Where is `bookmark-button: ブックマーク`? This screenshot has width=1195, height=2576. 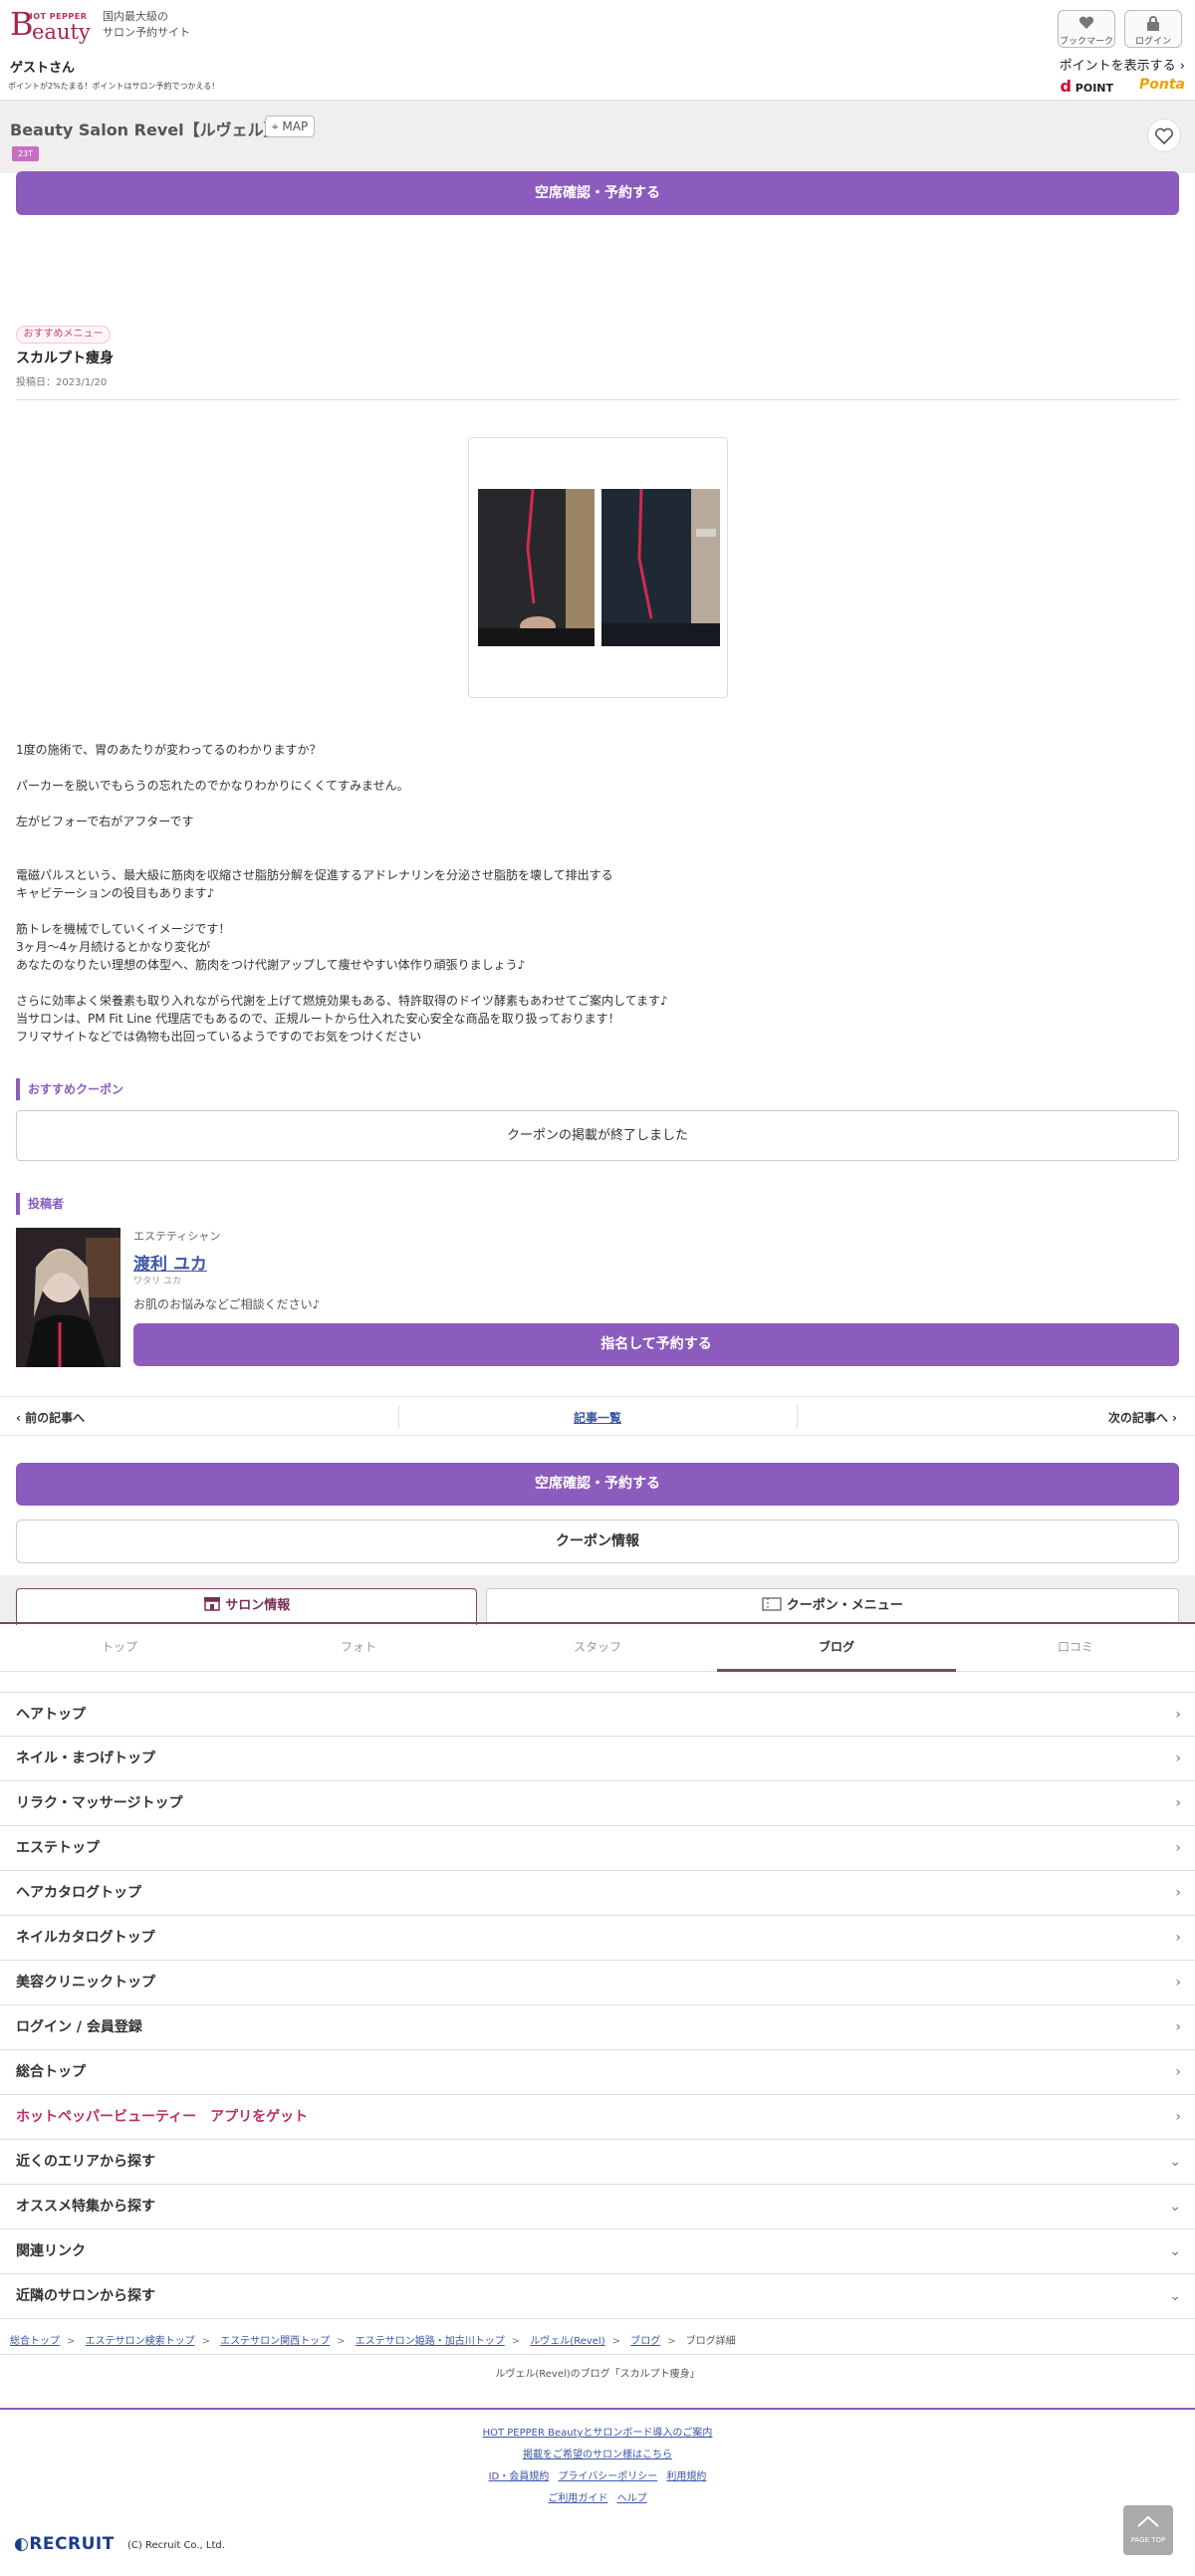
bookmark-button: ブックマーク is located at coordinates (1086, 29).